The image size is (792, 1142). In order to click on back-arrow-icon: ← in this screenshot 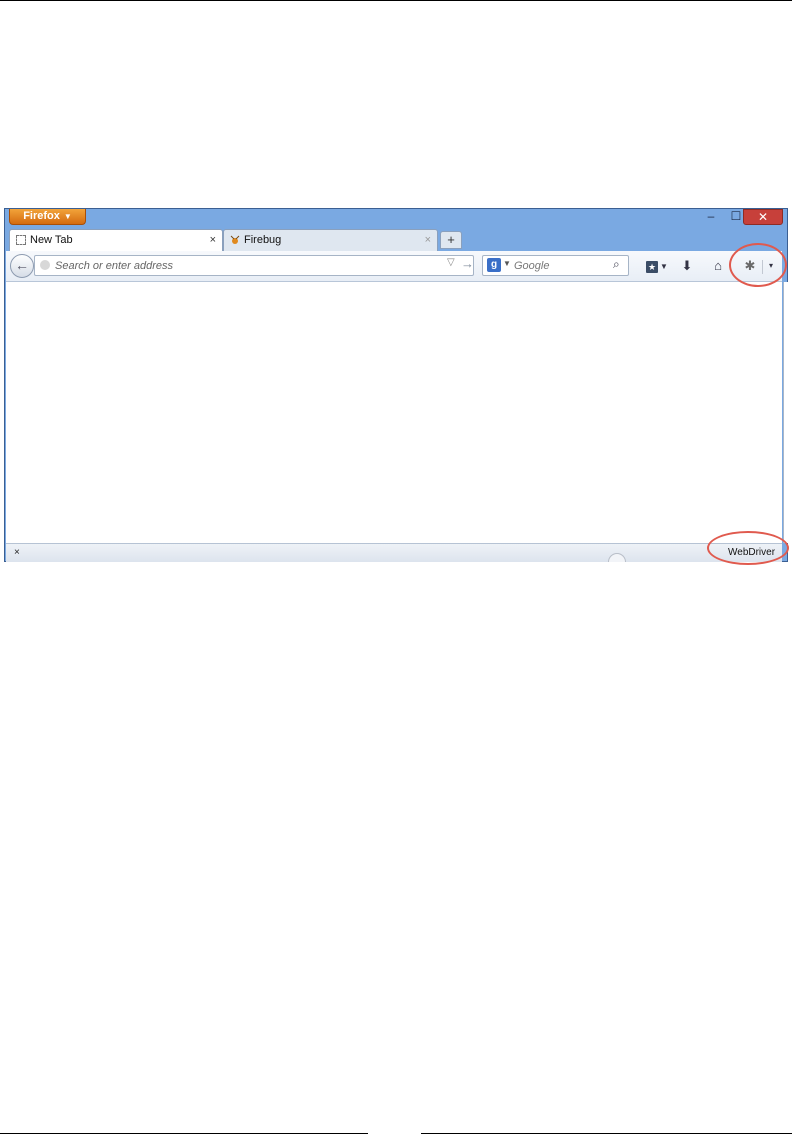, I will do `click(22, 265)`.